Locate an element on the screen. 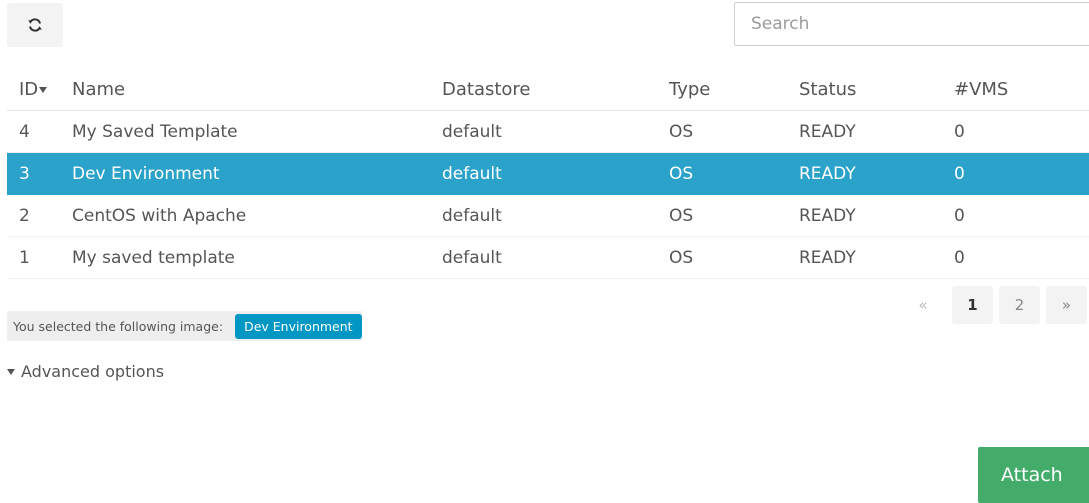 The image size is (1089, 503). table-header-row: ID Name Datastore Type Status #VMS is located at coordinates (548, 89).